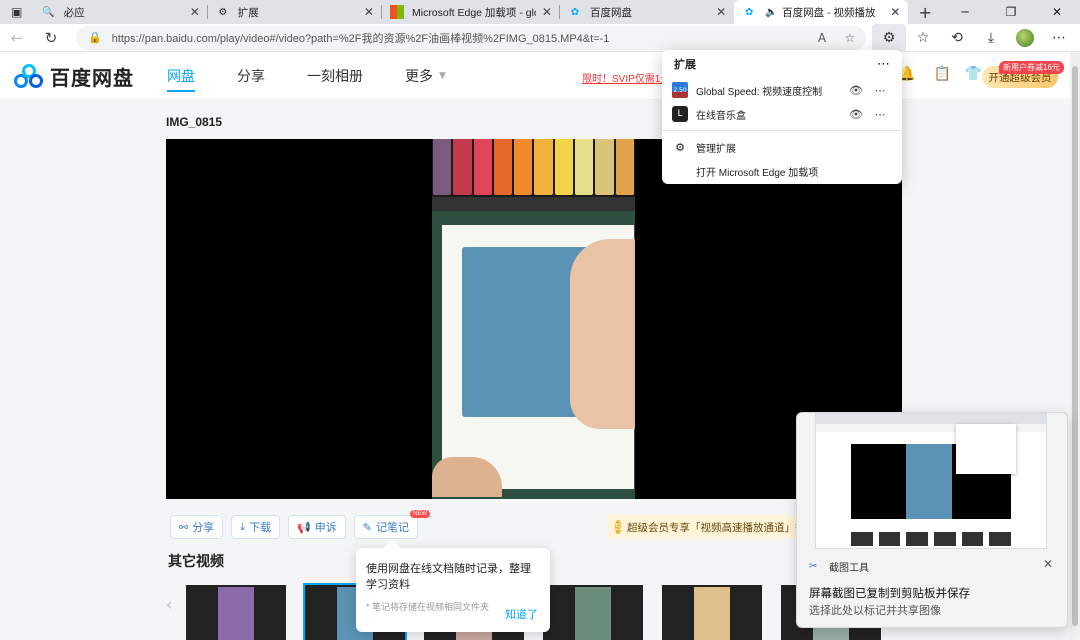  Describe the element at coordinates (442, 76) in the screenshot. I see `chevron-down-icon: ▼` at that location.